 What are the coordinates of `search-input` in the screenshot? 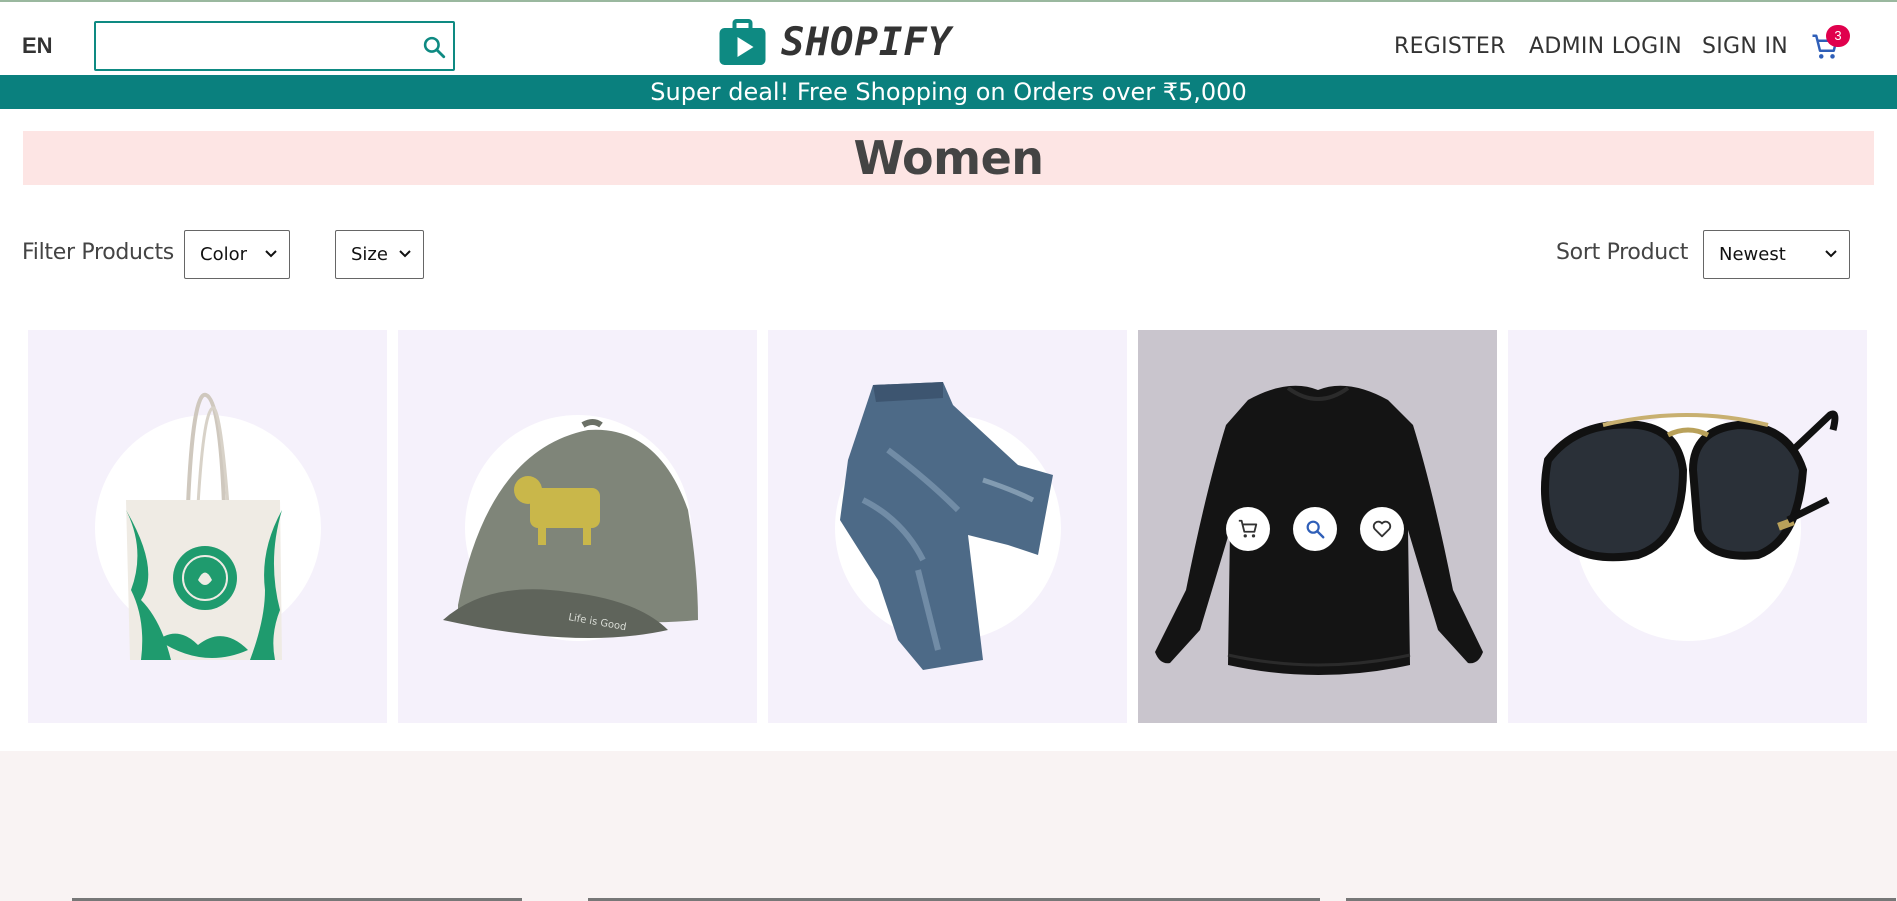 It's located at (252, 46).